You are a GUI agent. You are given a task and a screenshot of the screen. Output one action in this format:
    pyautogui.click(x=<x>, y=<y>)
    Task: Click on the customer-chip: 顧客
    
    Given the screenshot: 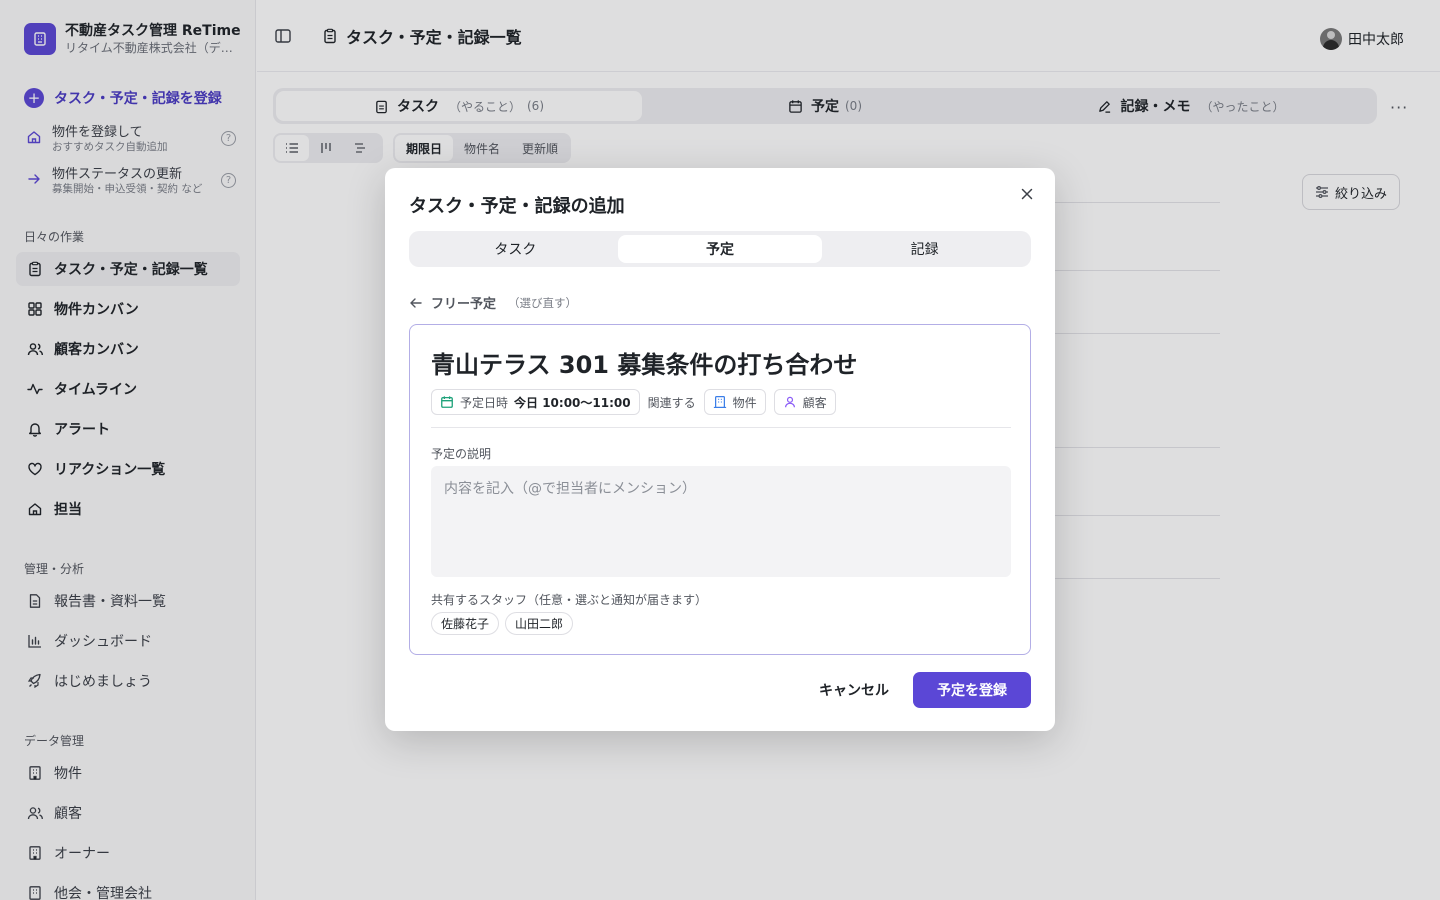 What is the action you would take?
    pyautogui.click(x=804, y=402)
    